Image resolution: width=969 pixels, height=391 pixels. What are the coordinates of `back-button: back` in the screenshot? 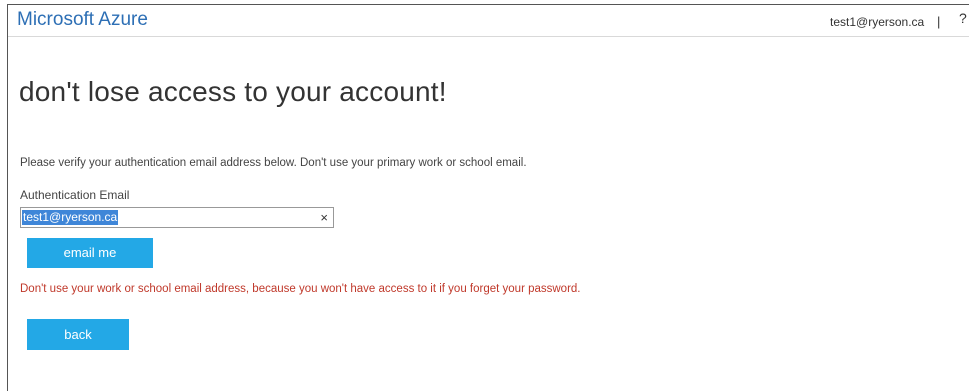 It's located at (78, 334).